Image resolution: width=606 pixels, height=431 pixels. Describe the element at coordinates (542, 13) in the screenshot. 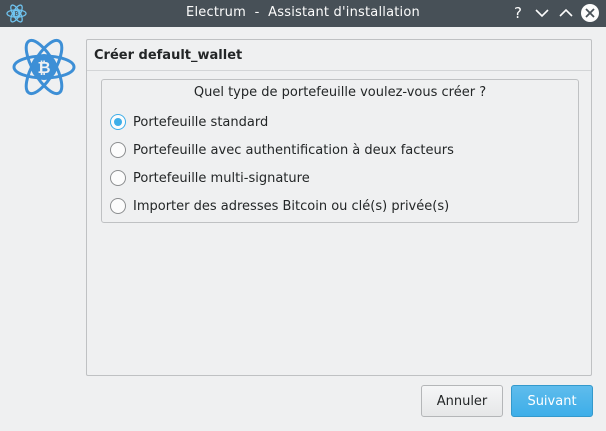

I see `minimize-icon` at that location.